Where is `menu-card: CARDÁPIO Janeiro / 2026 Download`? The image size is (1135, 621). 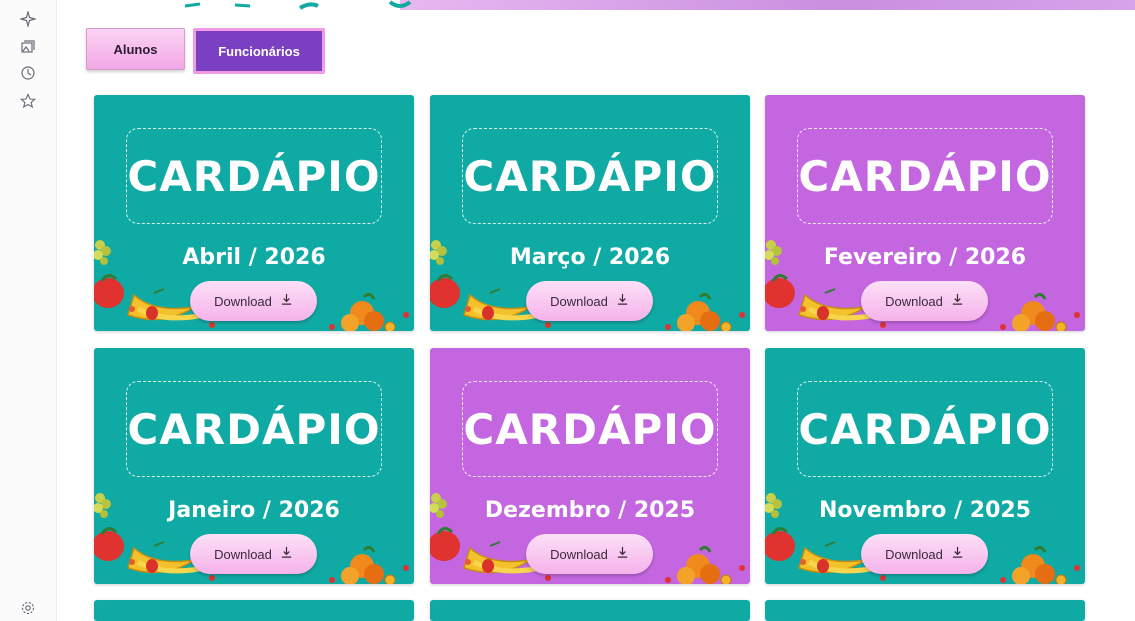
menu-card: CARDÁPIO Janeiro / 2026 Download is located at coordinates (254, 466).